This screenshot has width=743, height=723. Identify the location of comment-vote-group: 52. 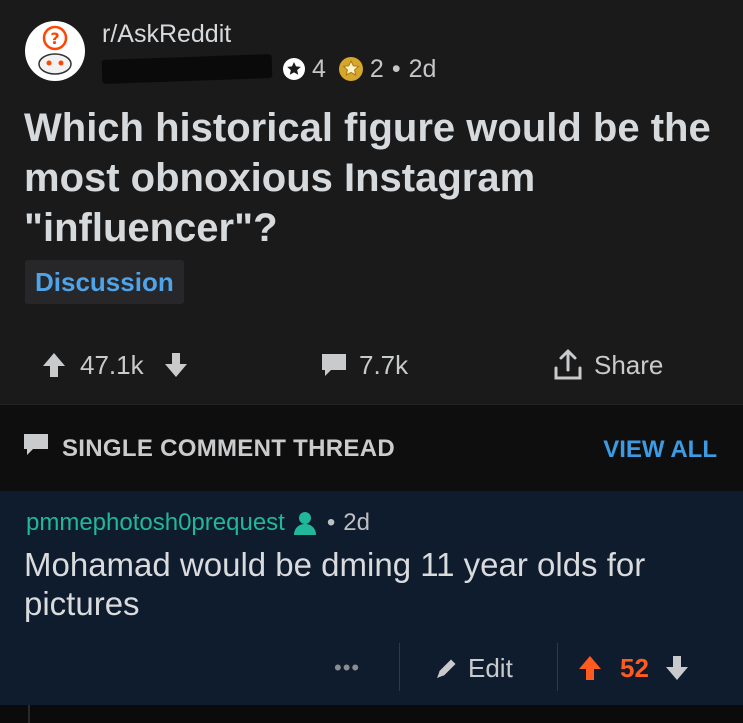
(633, 668).